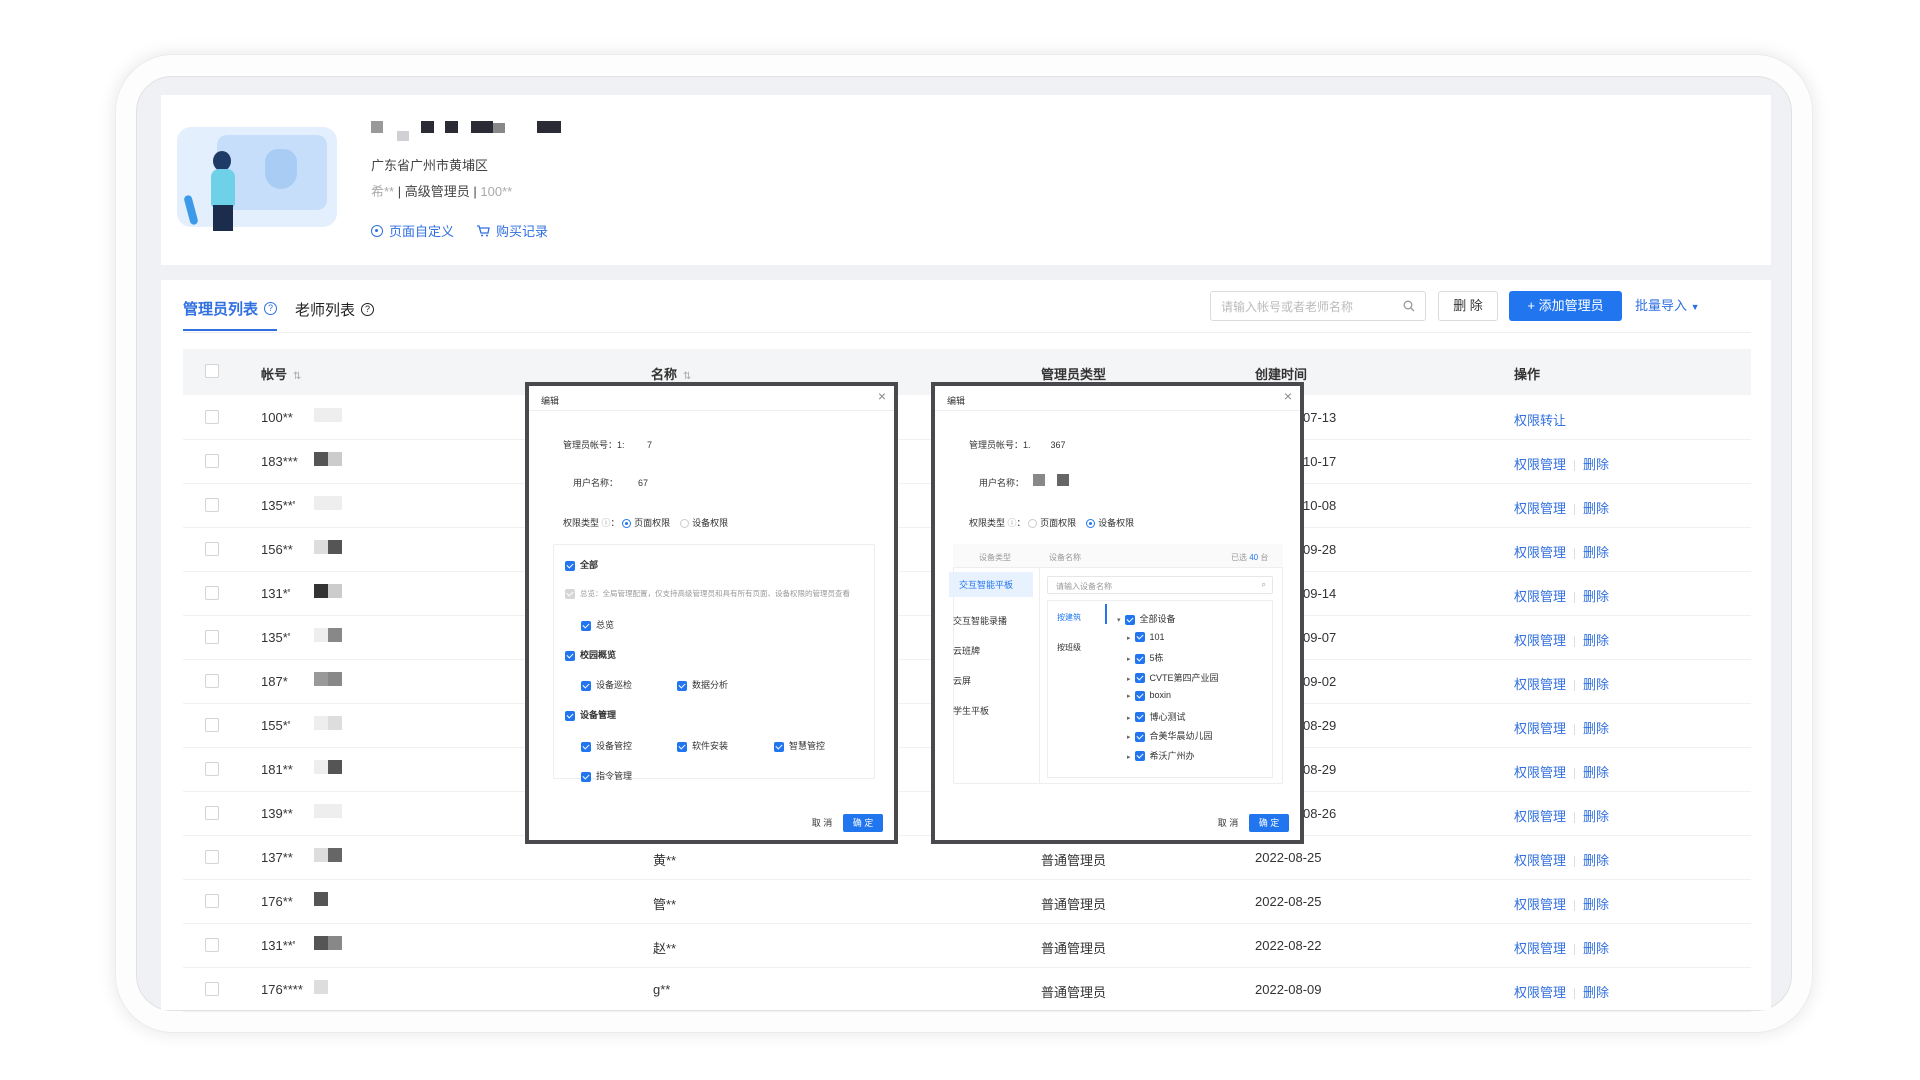 Image resolution: width=1920 pixels, height=1080 pixels. What do you see at coordinates (1173, 677) in the screenshot?
I see `tree-node: ▸ CVTE第四产业园` at bounding box center [1173, 677].